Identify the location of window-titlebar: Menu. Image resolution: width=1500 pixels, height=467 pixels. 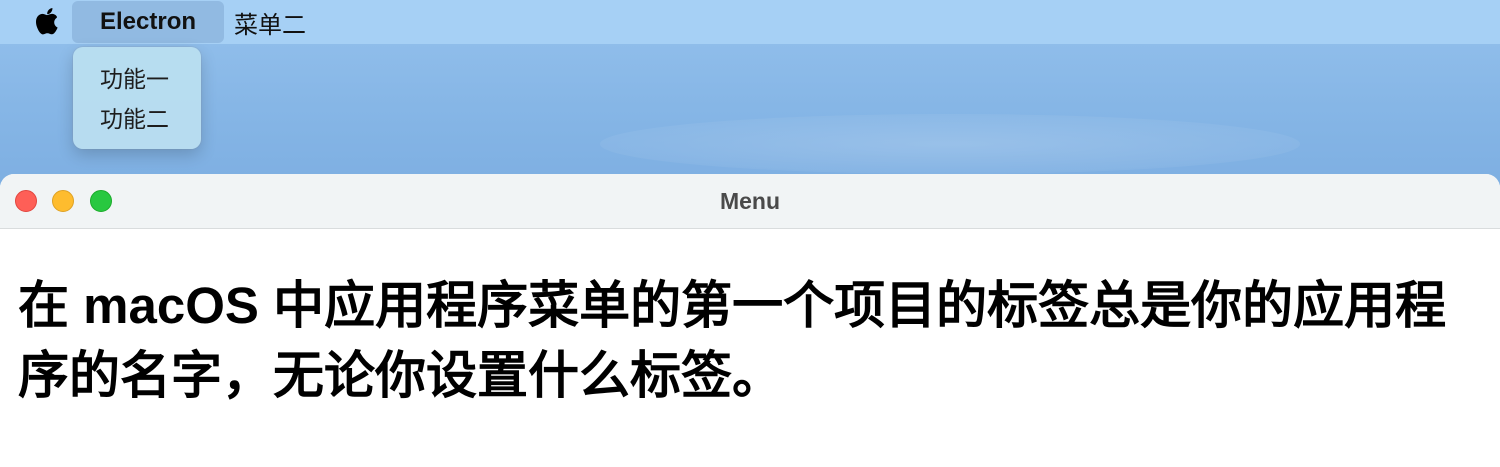
(750, 201).